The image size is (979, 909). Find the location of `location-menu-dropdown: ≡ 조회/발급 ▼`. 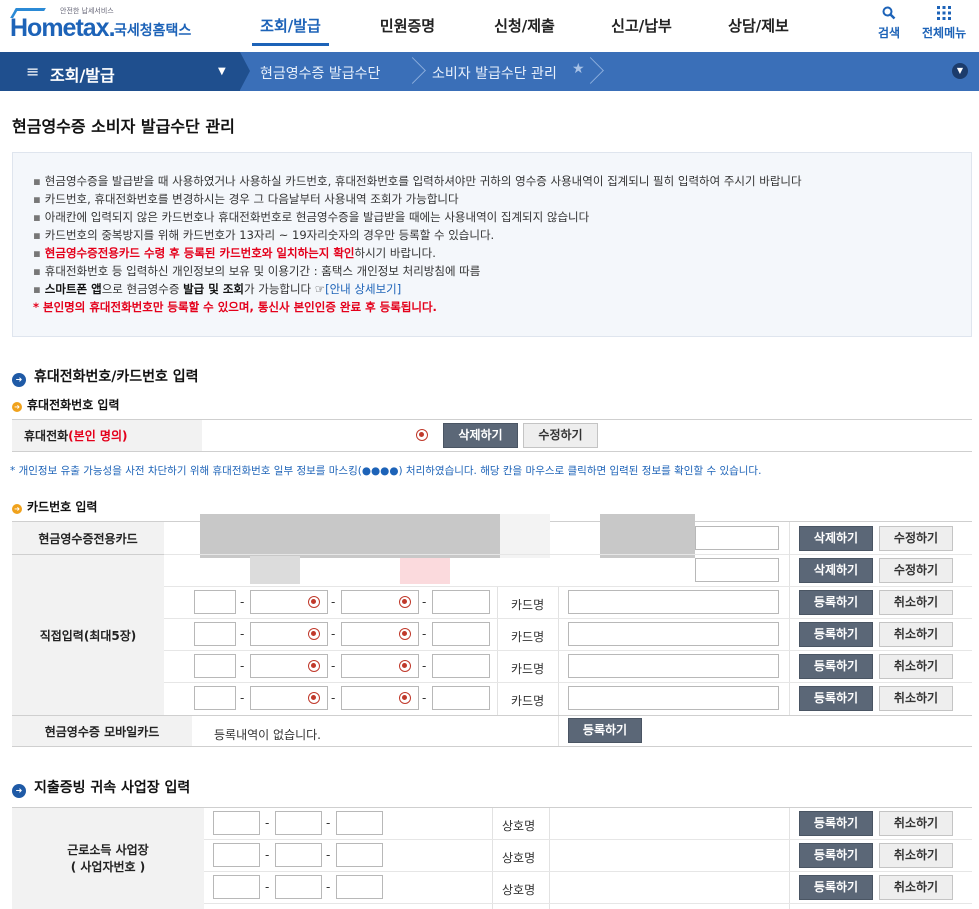

location-menu-dropdown: ≡ 조회/발급 ▼ is located at coordinates (120, 71).